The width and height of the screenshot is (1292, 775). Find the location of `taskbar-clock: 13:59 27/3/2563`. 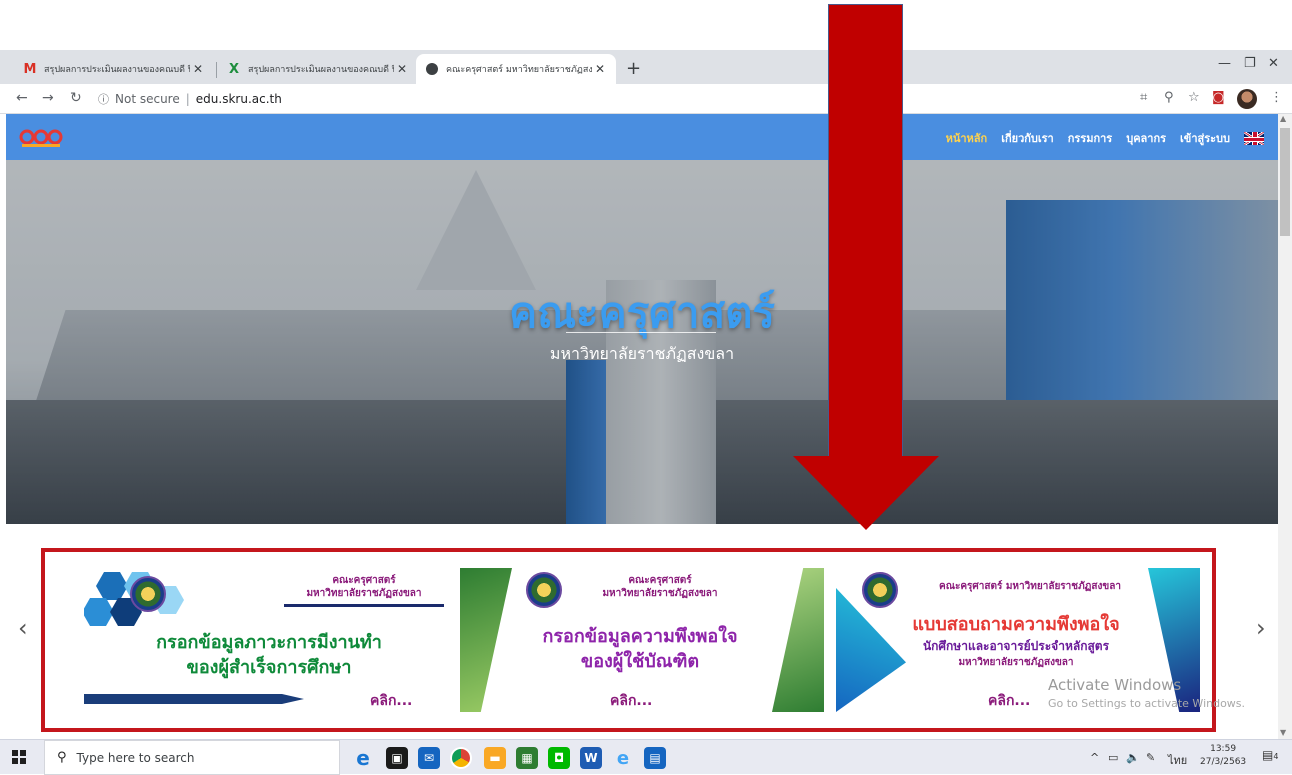

taskbar-clock: 13:59 27/3/2563 is located at coordinates (1223, 756).